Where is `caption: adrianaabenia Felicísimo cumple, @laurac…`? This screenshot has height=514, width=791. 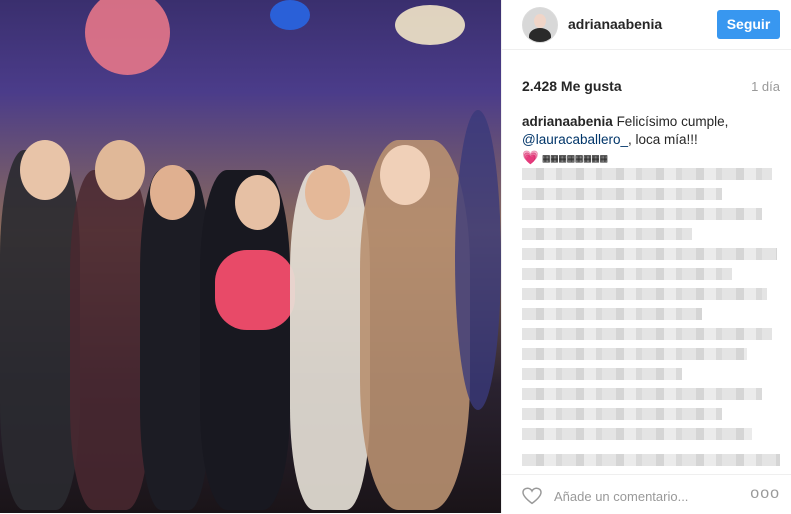 caption: adrianaabenia Felicísimo cumple, @laurac… is located at coordinates (647, 140).